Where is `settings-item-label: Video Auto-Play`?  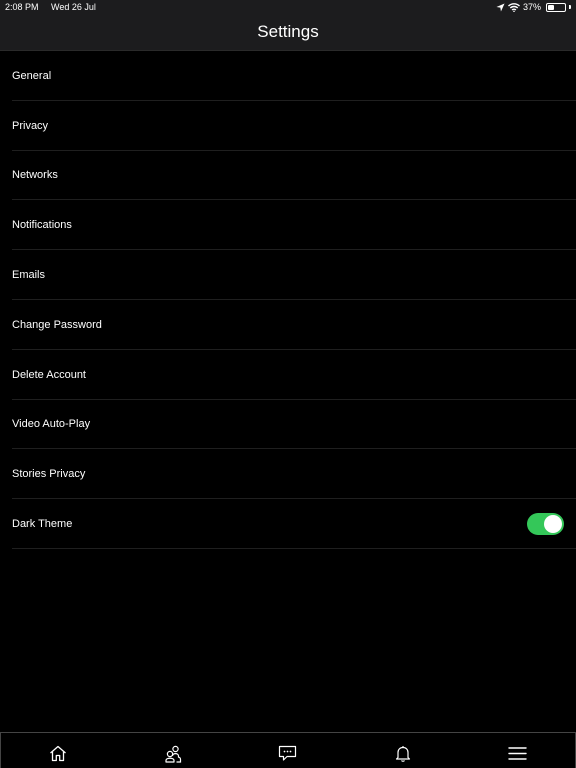
settings-item-label: Video Auto-Play is located at coordinates (51, 424).